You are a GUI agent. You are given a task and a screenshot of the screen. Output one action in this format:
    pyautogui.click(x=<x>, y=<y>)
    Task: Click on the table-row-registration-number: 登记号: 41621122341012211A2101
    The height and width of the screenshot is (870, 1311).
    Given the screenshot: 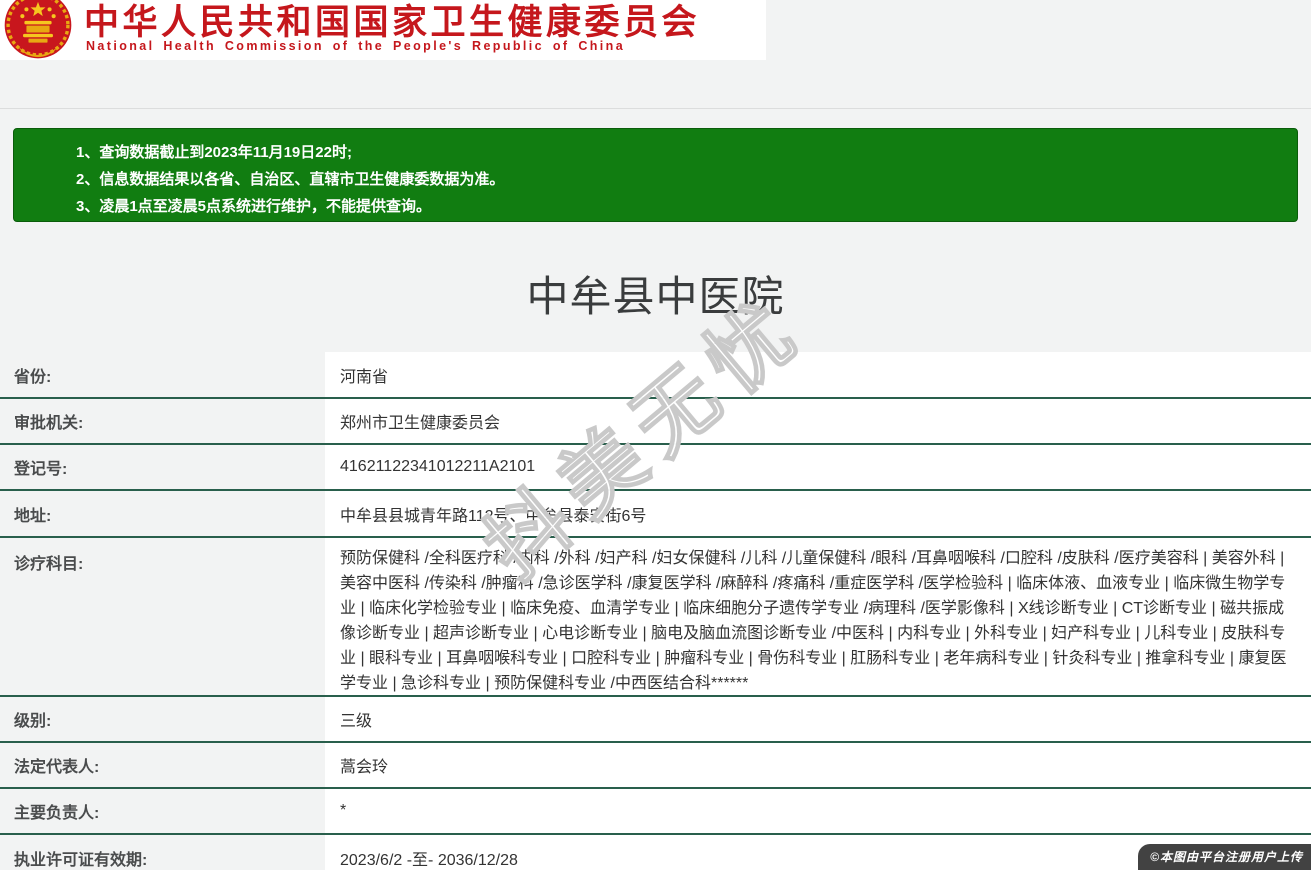 What is the action you would take?
    pyautogui.click(x=655, y=468)
    